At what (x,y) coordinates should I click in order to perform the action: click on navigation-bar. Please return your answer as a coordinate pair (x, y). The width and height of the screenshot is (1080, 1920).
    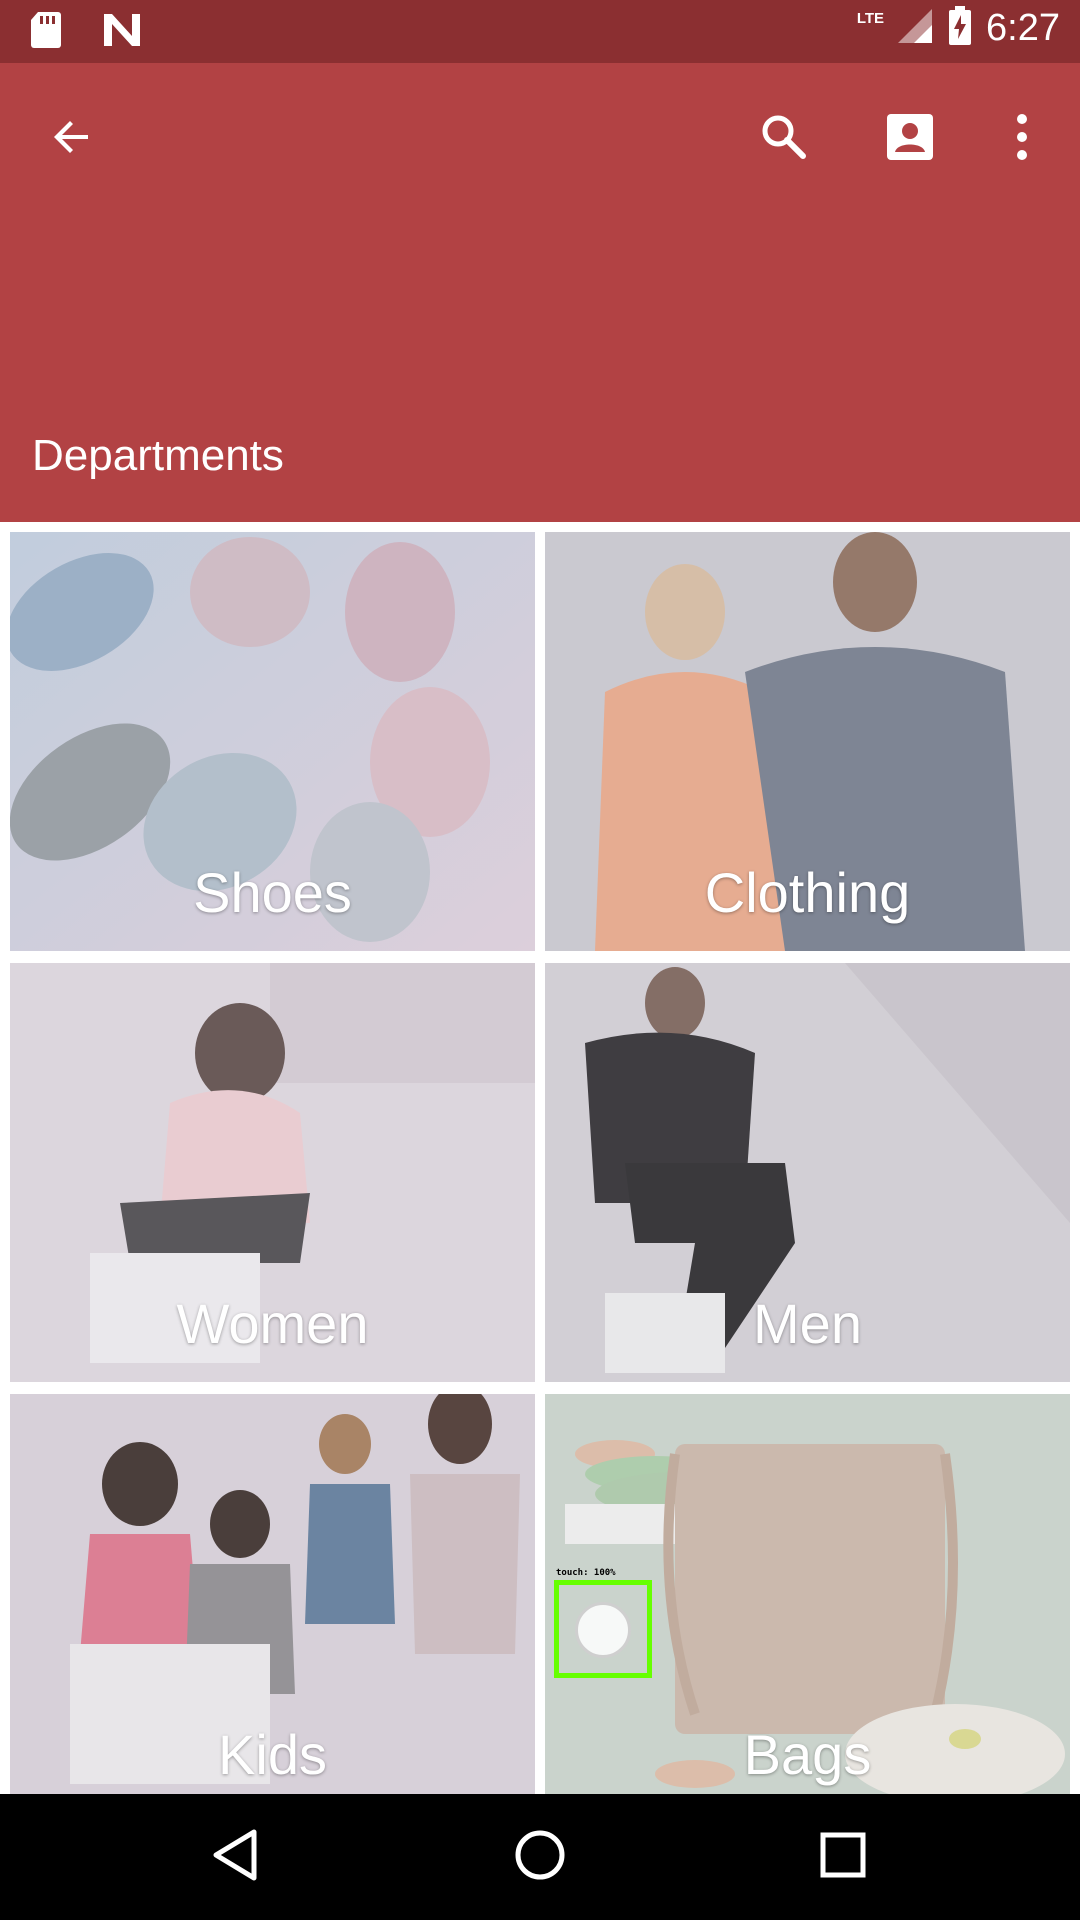
    Looking at the image, I should click on (540, 1857).